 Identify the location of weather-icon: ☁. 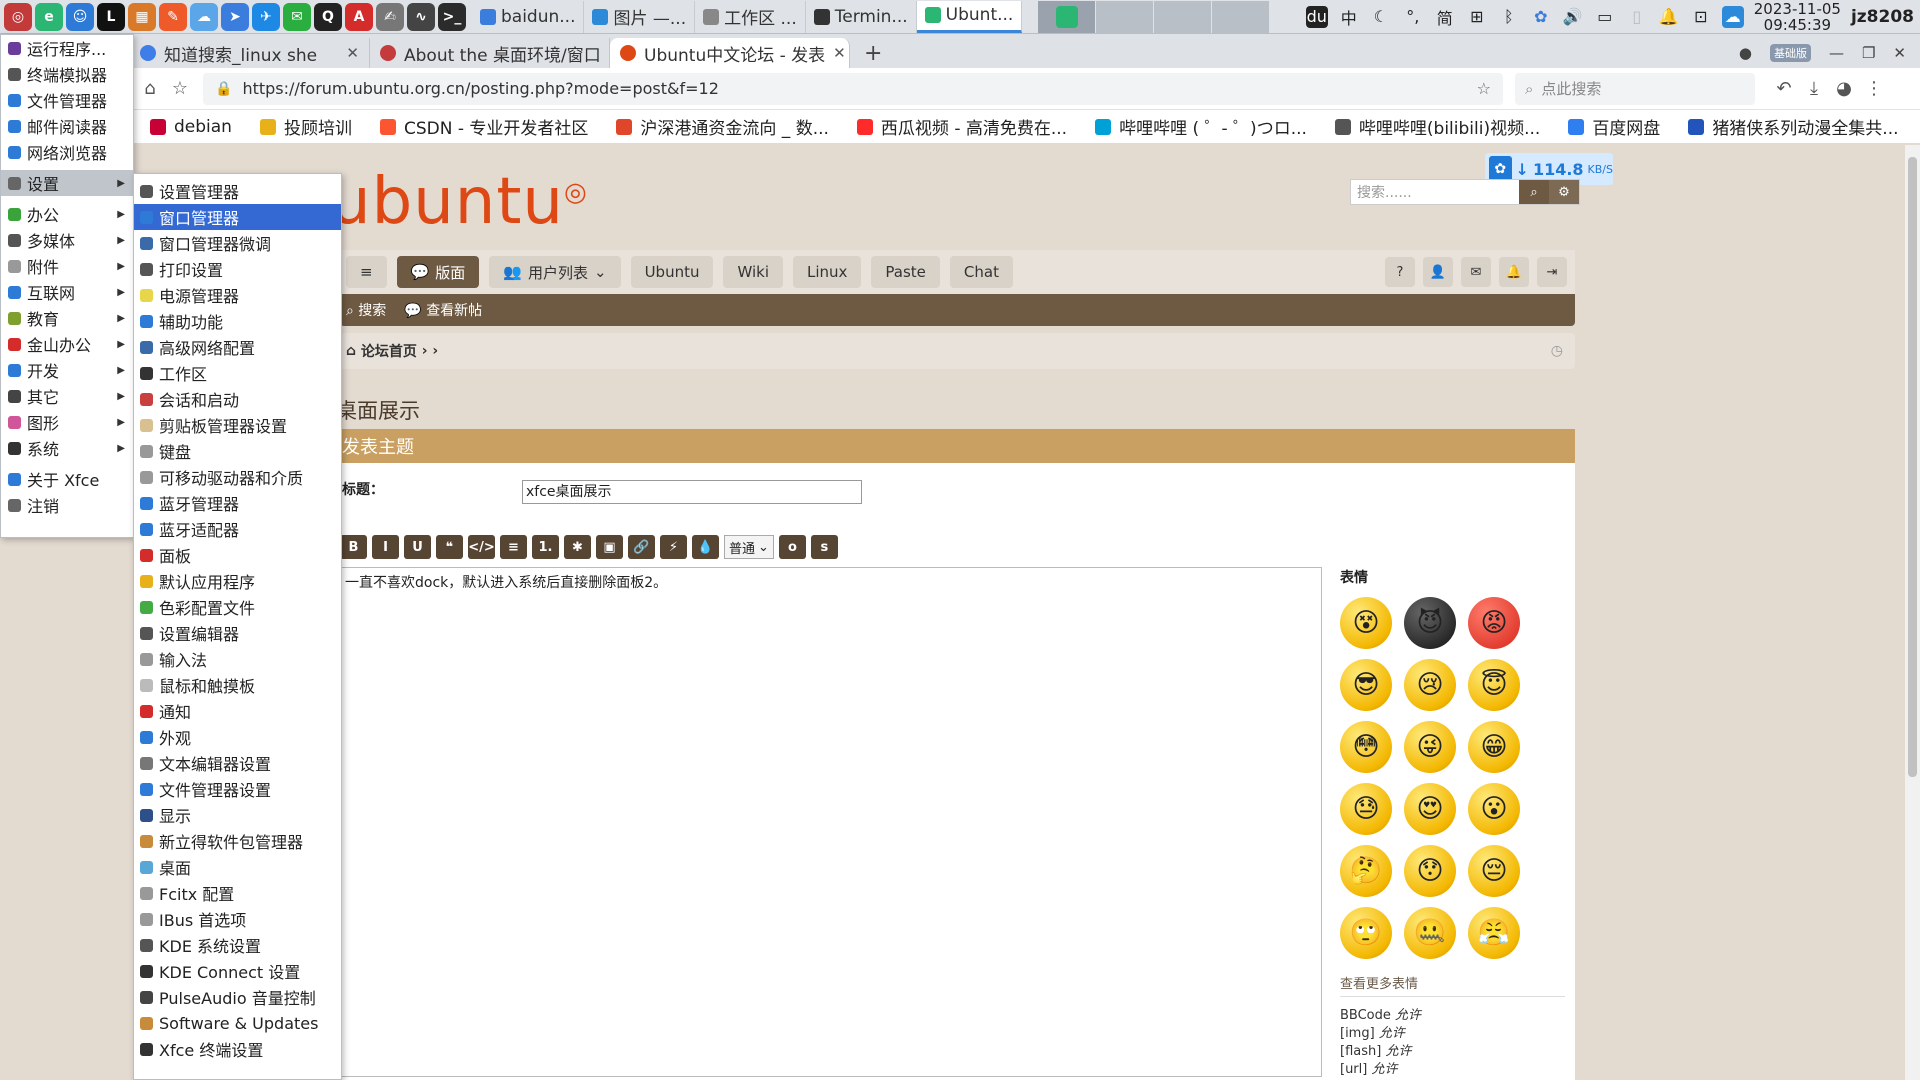
(1732, 16).